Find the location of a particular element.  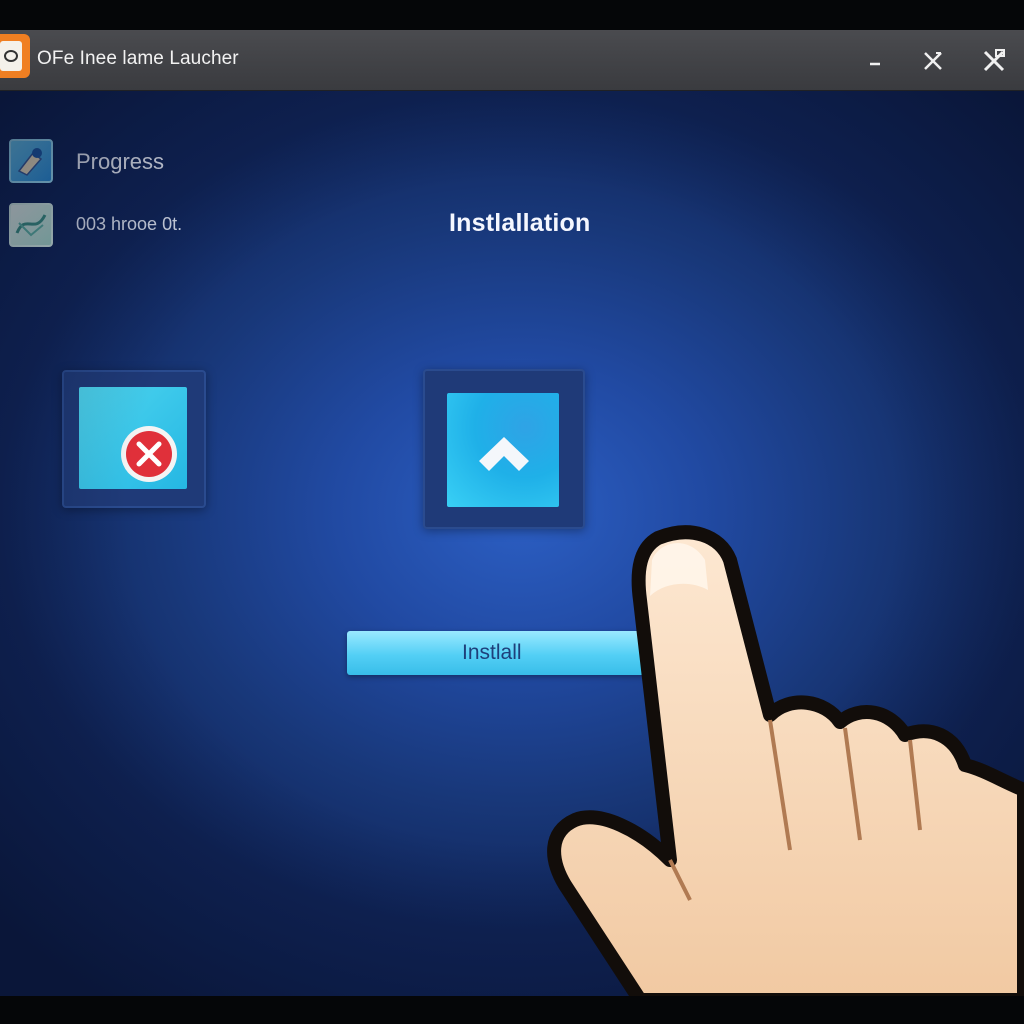

top-bezel is located at coordinates (512, 15).